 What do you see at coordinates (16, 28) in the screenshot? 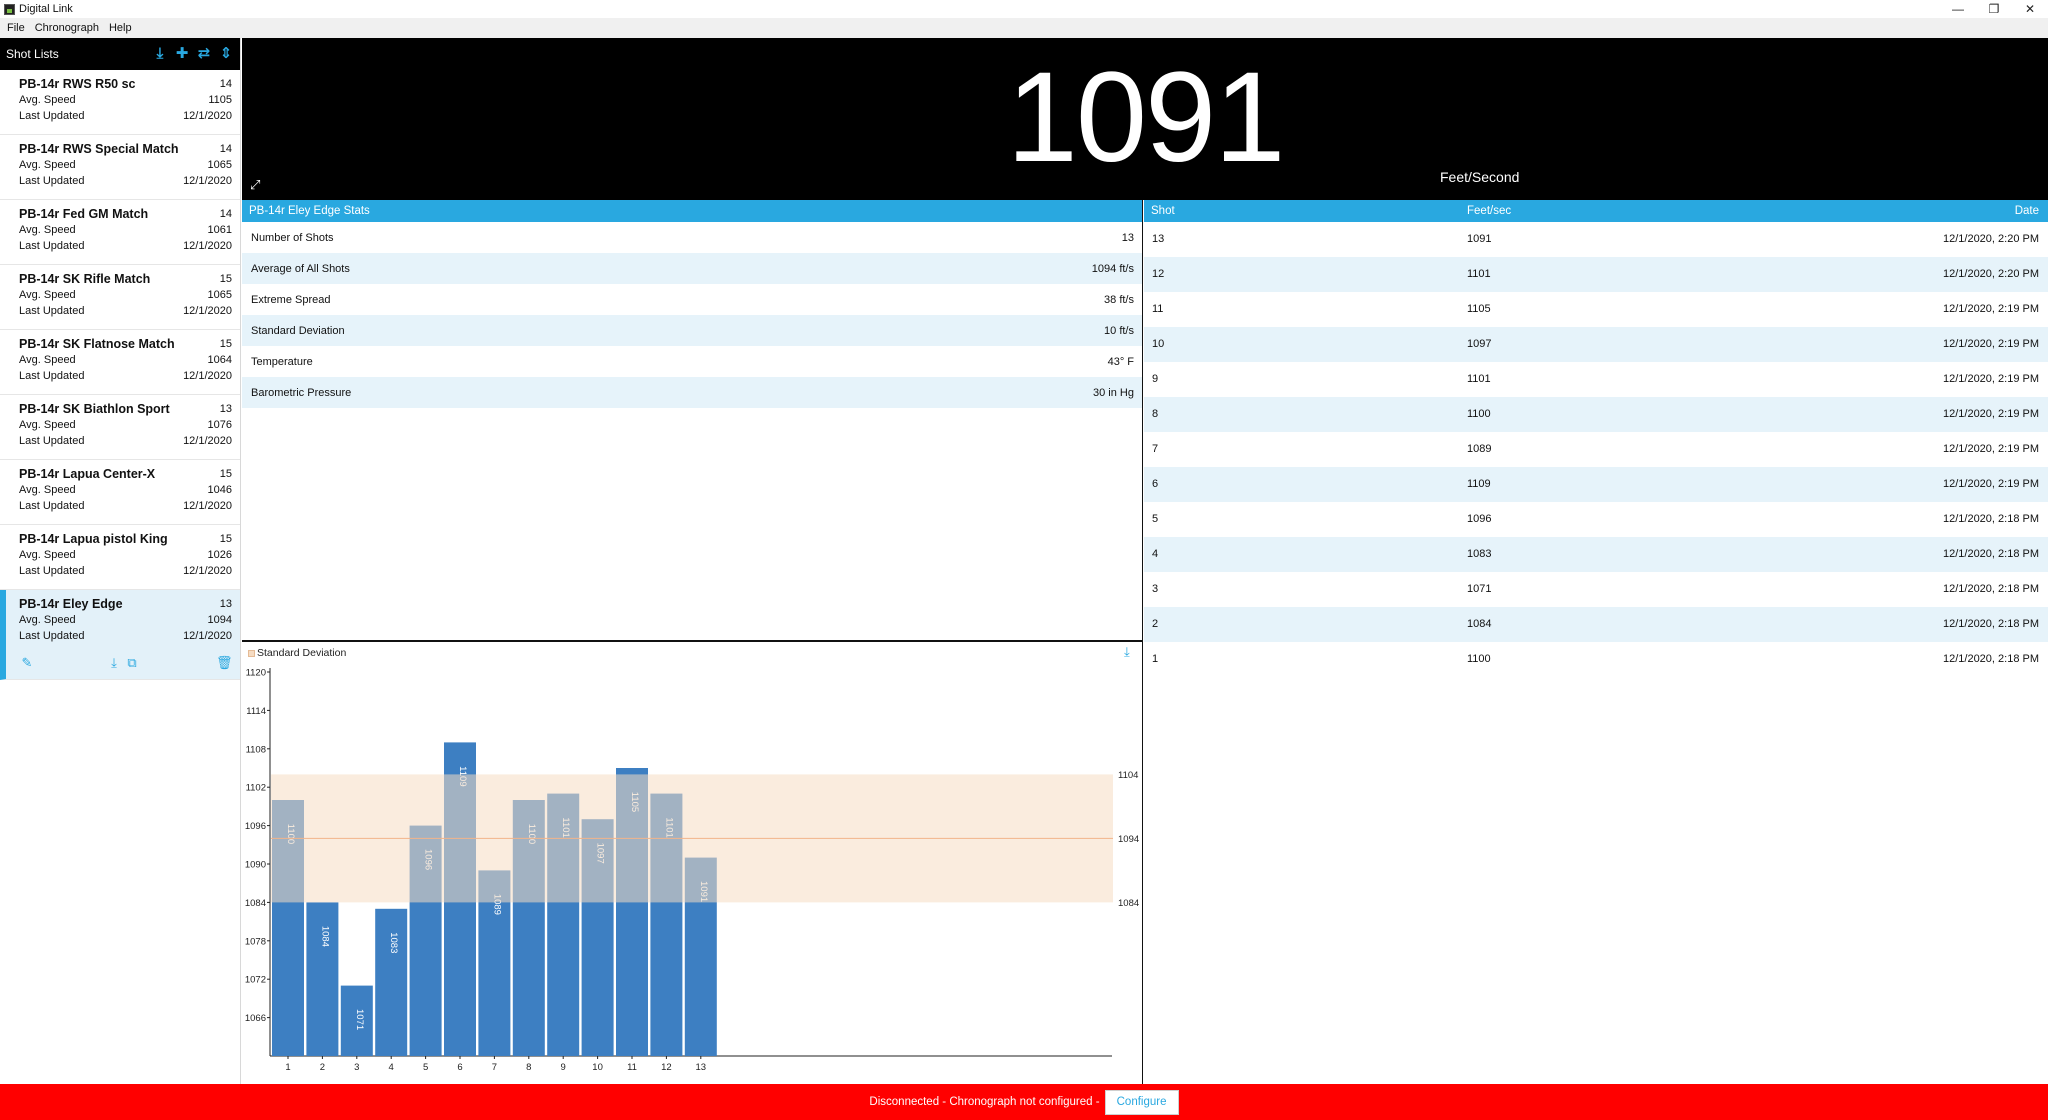
I see `menu-file: File` at bounding box center [16, 28].